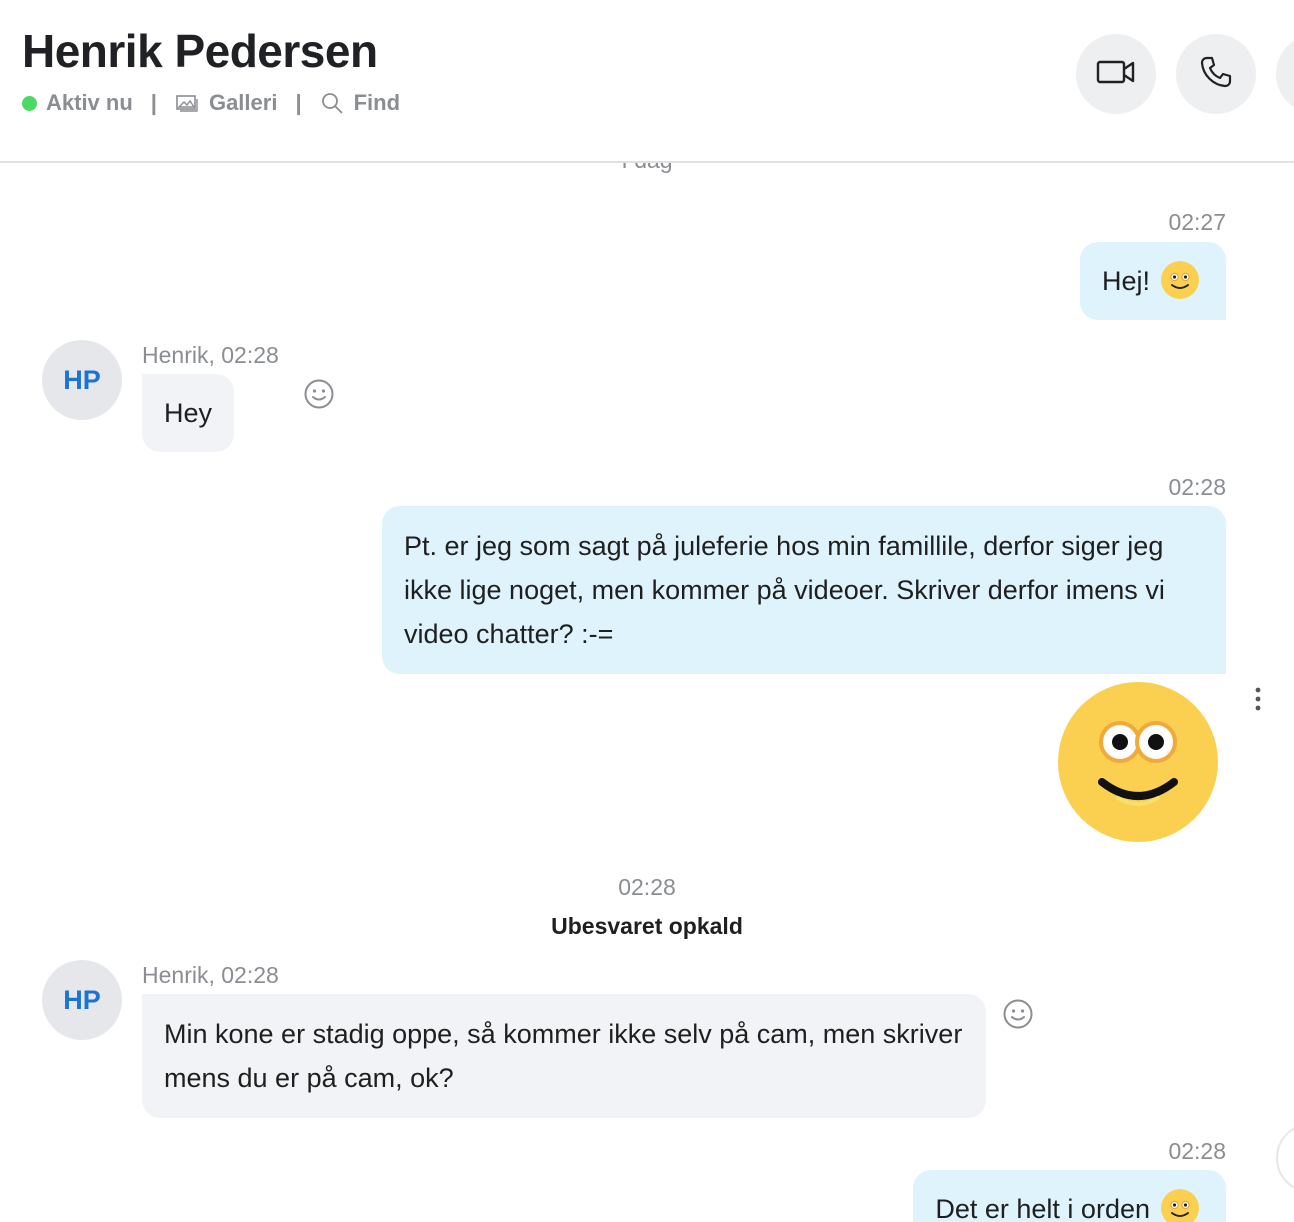  I want to click on large-emoji-message, so click(1138, 762).